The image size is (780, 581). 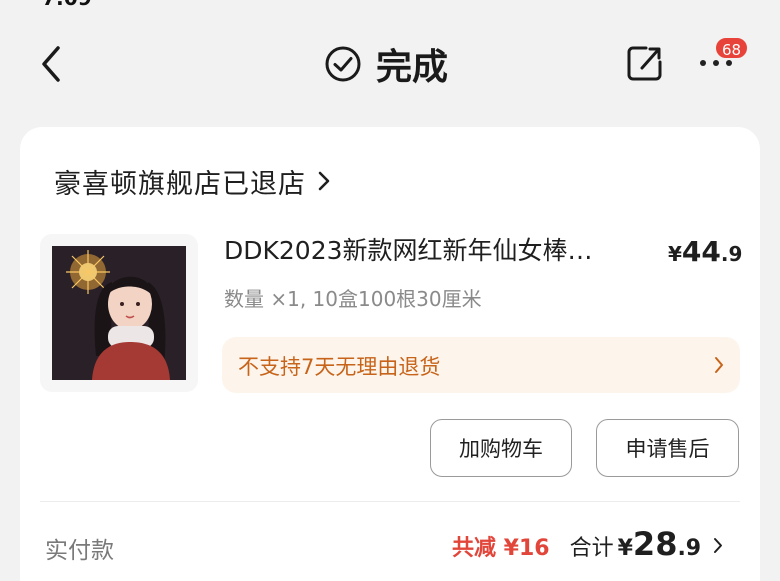 I want to click on nav-bar: 完成 68, so click(x=390, y=64).